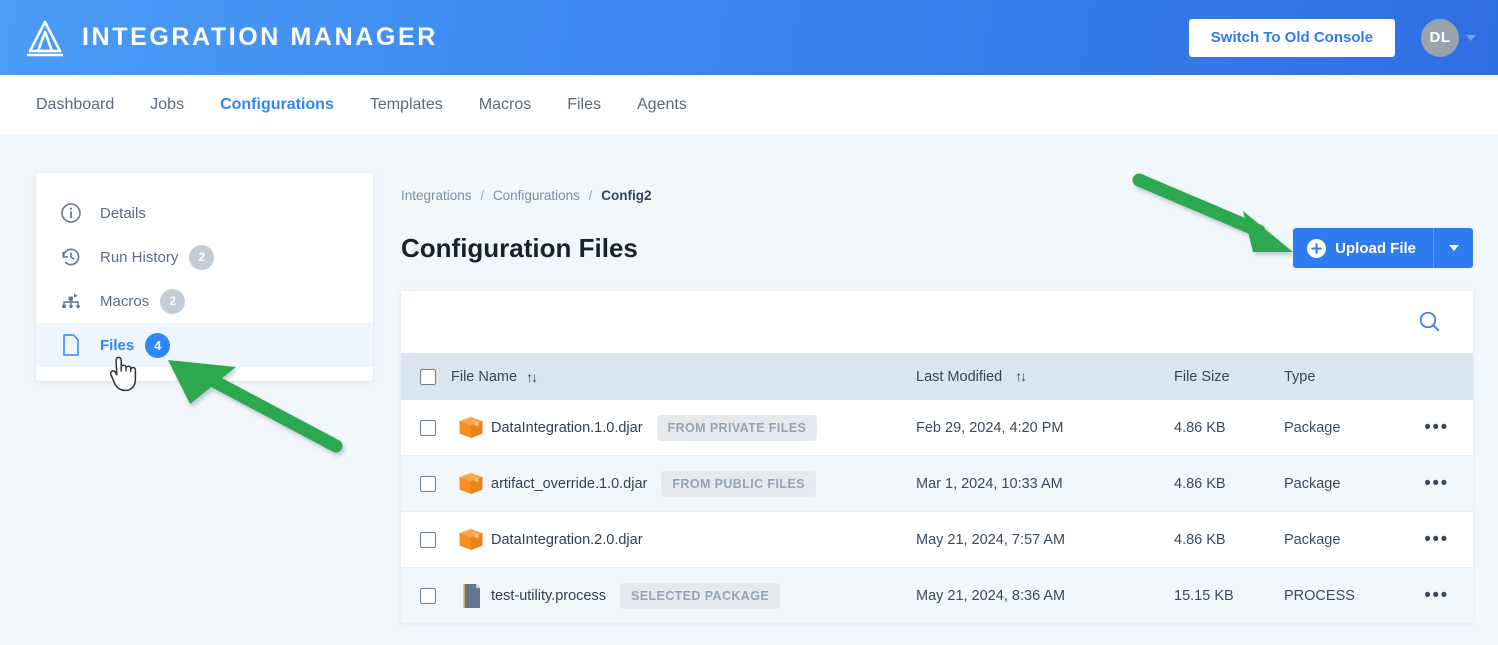 The width and height of the screenshot is (1498, 645). What do you see at coordinates (204, 345) in the screenshot?
I see `sidebar-item-files: Files 4` at bounding box center [204, 345].